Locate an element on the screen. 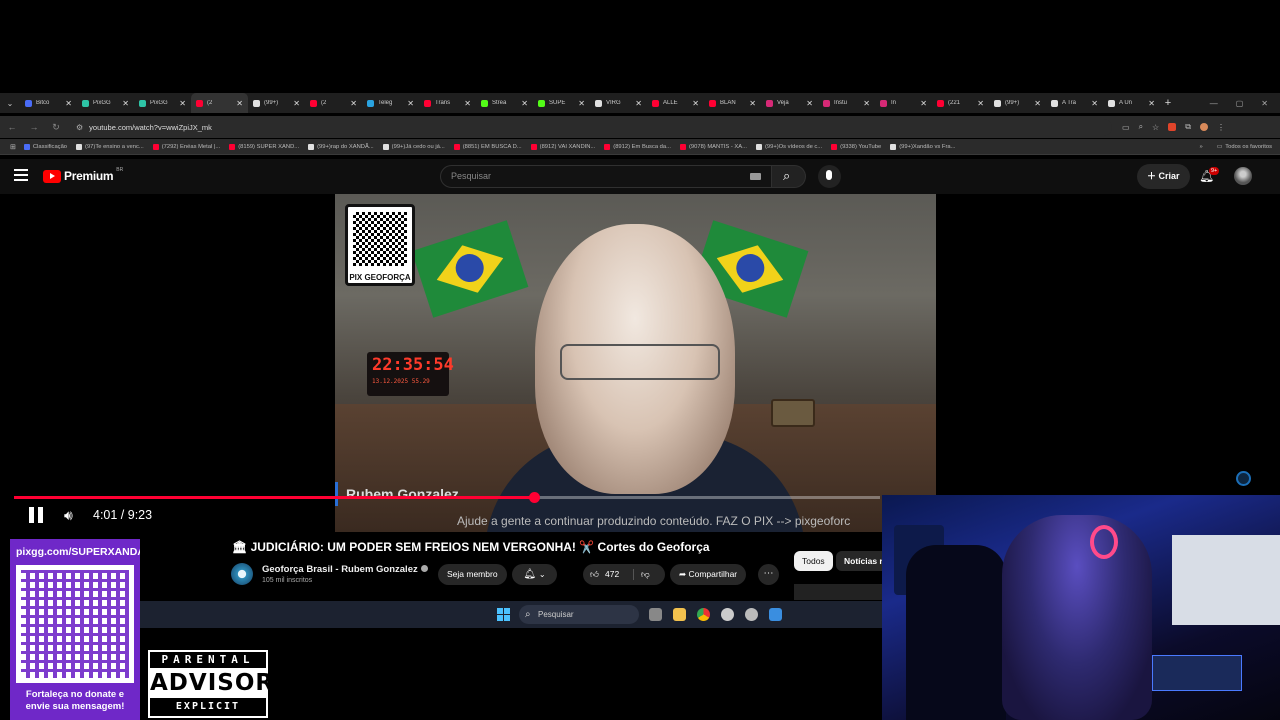 This screenshot has width=1280, height=720. create-button: ＋ Criar is located at coordinates (1163, 176).